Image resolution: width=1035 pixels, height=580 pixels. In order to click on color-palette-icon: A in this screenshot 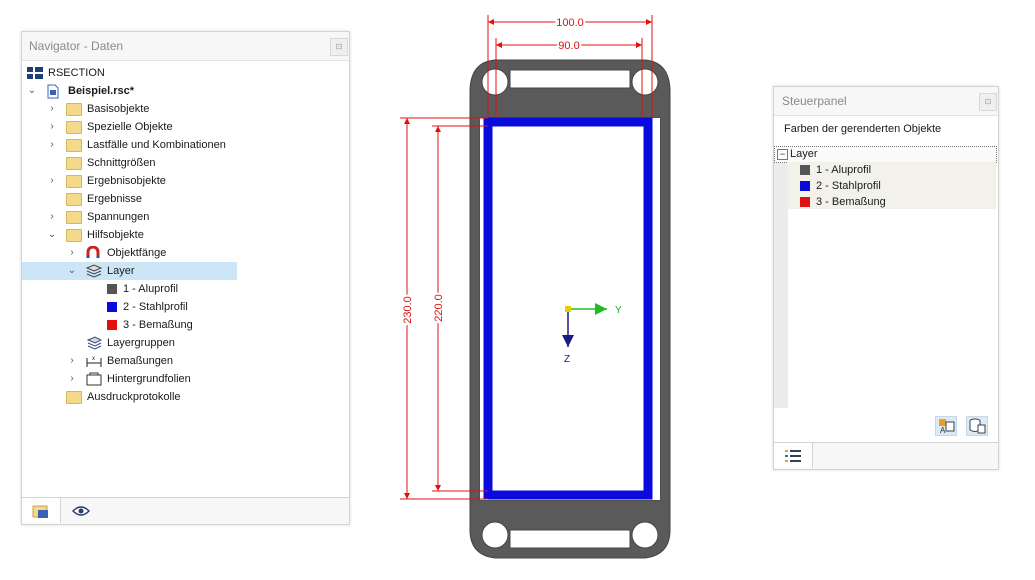, I will do `click(947, 427)`.